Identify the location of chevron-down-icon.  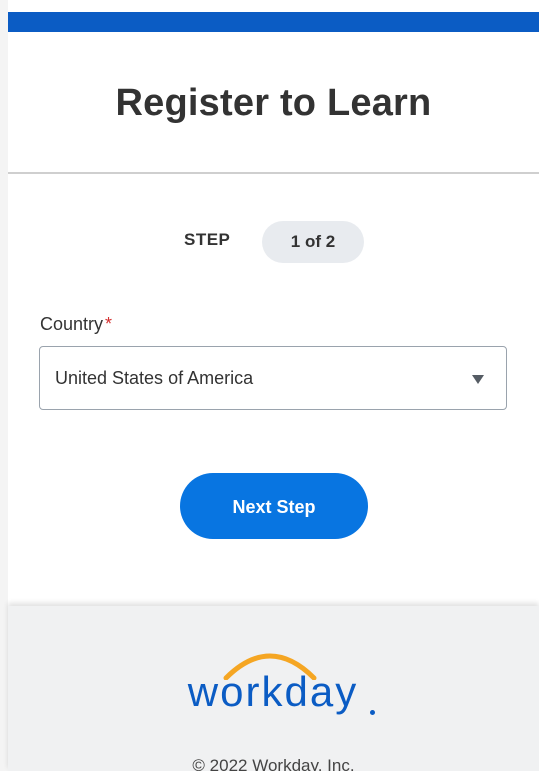
(478, 379).